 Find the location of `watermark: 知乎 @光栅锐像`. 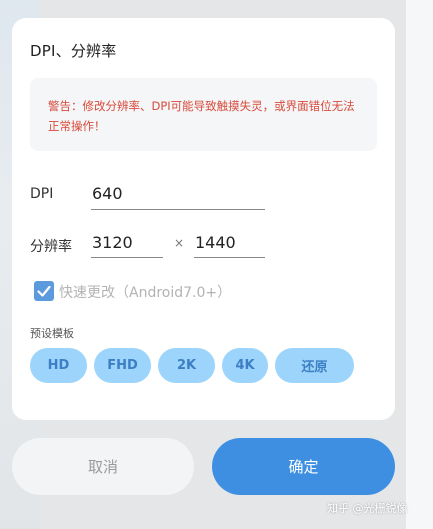

watermark: 知乎 @光栅锐像 is located at coordinates (367, 508).